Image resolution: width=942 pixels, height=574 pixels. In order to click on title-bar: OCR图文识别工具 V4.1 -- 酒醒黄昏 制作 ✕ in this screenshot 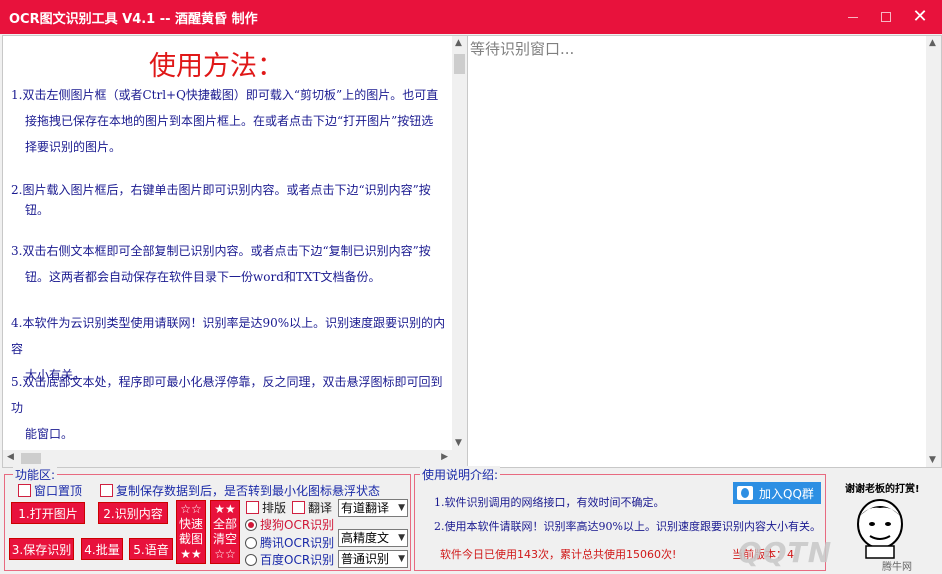, I will do `click(471, 17)`.